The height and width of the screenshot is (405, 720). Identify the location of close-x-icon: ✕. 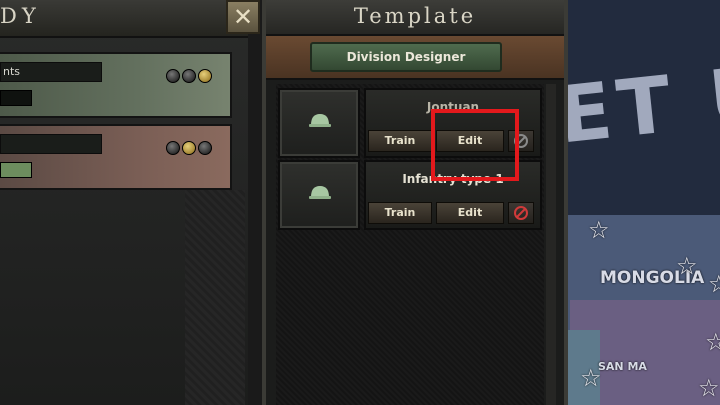
(243, 17).